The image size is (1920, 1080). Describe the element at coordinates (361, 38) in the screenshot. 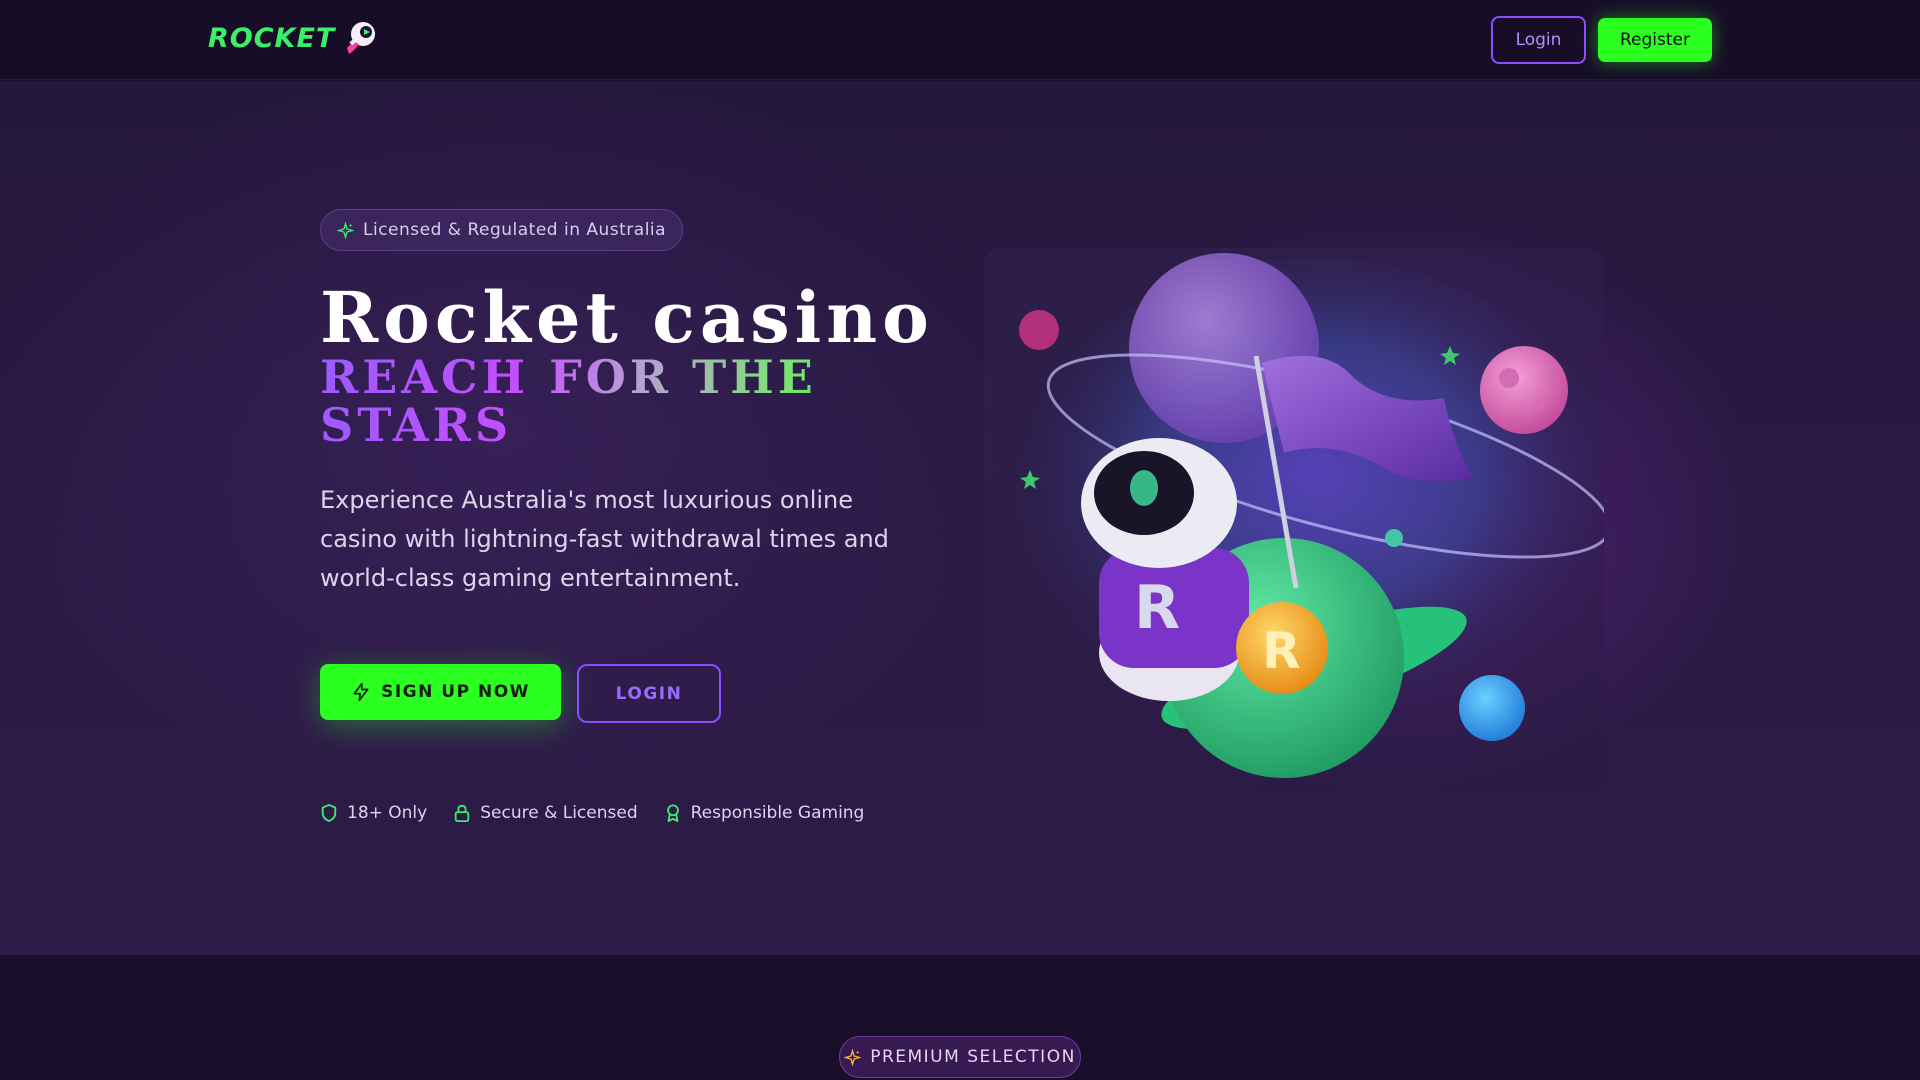

I see `rocket-mascot-icon` at that location.